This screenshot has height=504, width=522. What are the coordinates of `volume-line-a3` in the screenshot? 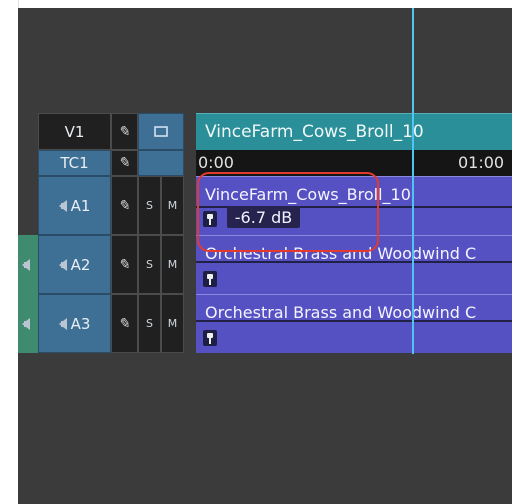 It's located at (354, 321).